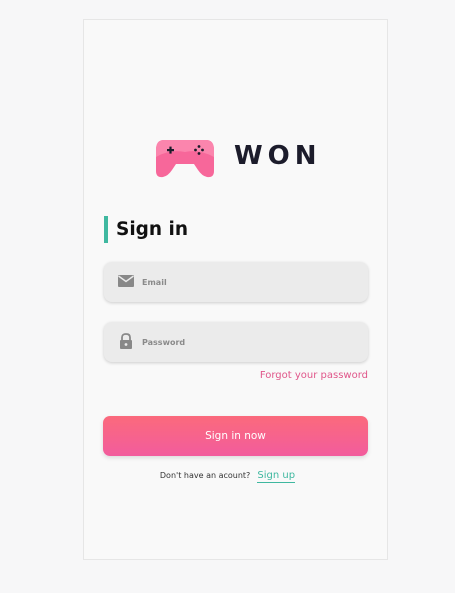  Describe the element at coordinates (235, 436) in the screenshot. I see `sign-in-button: Sign in now` at that location.